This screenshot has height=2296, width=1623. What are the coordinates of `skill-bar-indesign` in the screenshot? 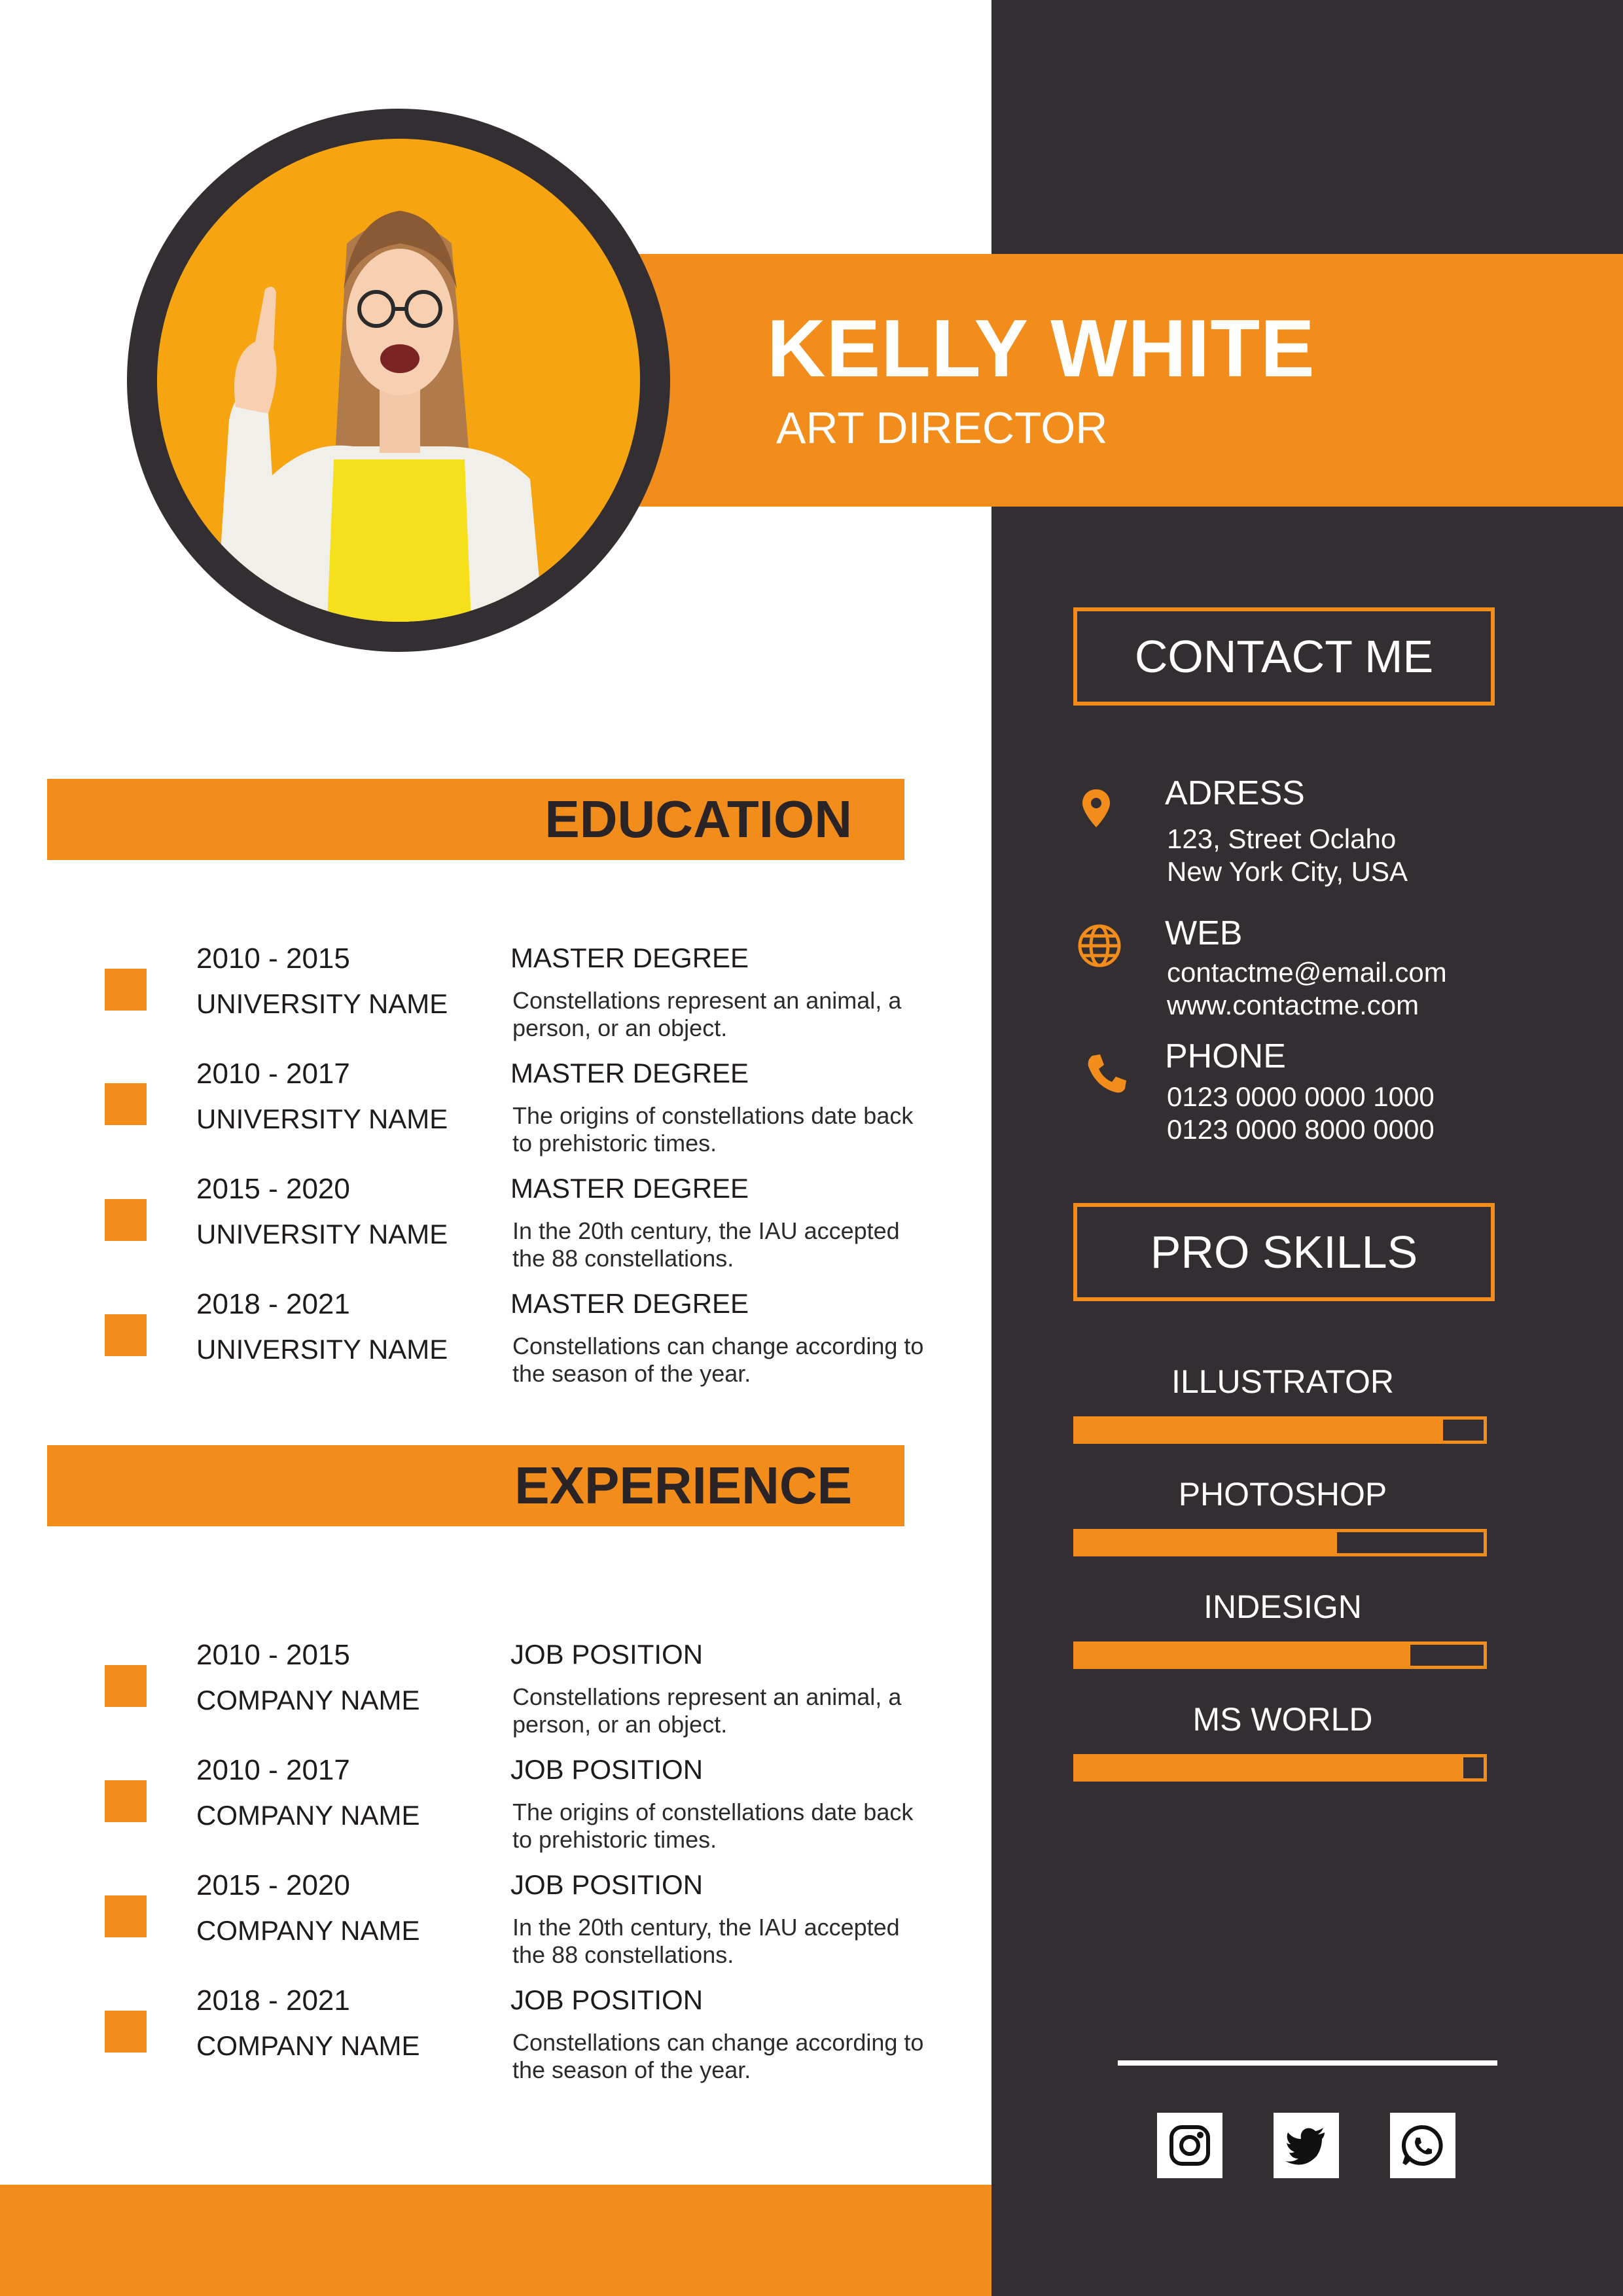 It's located at (1280, 1655).